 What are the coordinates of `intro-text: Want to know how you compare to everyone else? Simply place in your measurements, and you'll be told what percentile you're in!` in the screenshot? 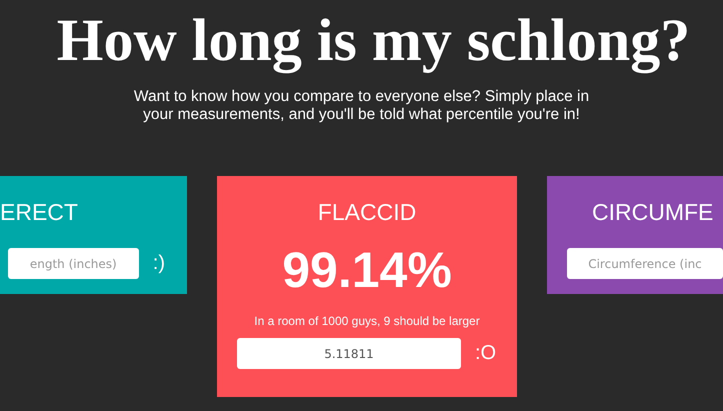 It's located at (361, 106).